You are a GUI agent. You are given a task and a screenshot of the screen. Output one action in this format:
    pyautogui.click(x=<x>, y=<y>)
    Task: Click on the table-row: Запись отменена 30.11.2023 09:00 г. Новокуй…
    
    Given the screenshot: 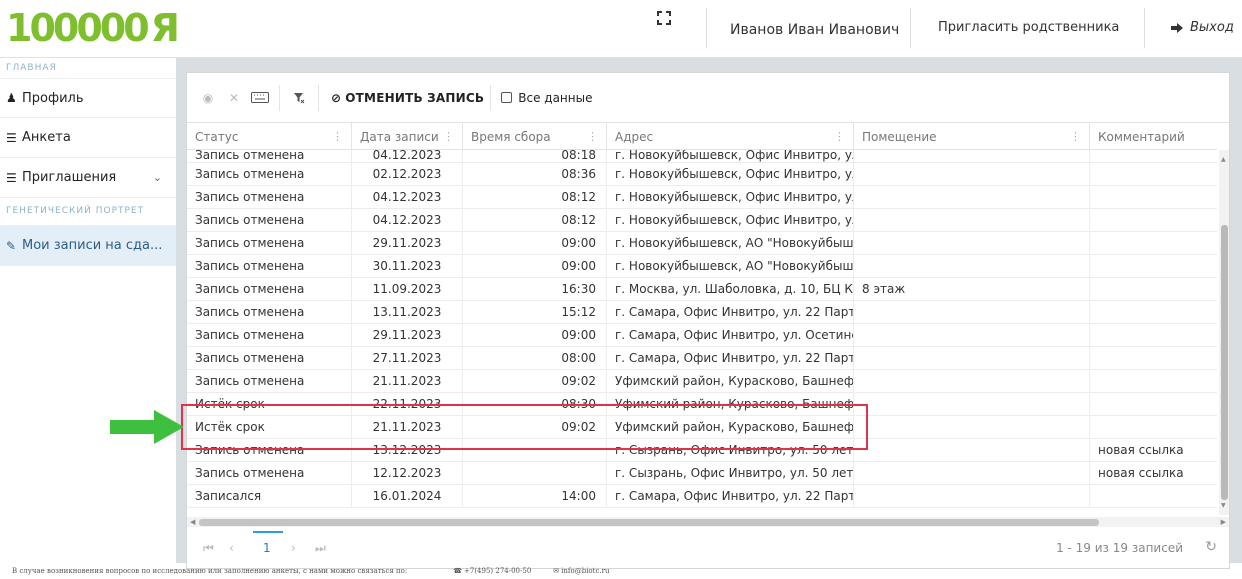 What is the action you would take?
    pyautogui.click(x=702, y=266)
    